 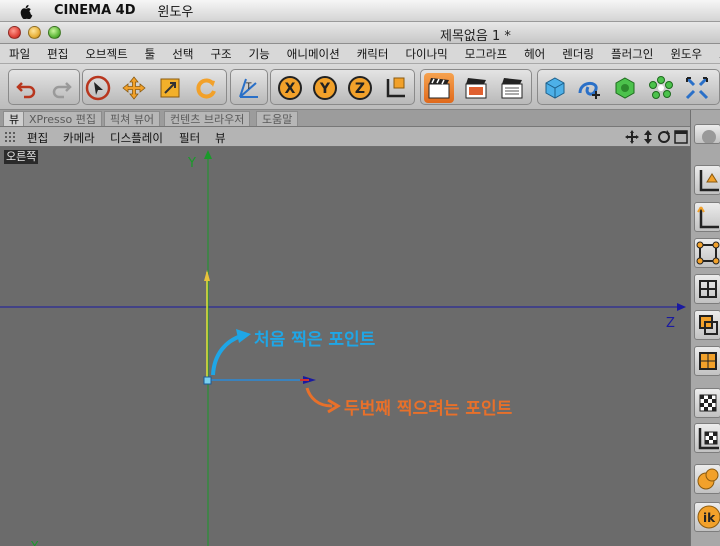 What do you see at coordinates (220, 54) in the screenshot?
I see `menu-structure: 구조` at bounding box center [220, 54].